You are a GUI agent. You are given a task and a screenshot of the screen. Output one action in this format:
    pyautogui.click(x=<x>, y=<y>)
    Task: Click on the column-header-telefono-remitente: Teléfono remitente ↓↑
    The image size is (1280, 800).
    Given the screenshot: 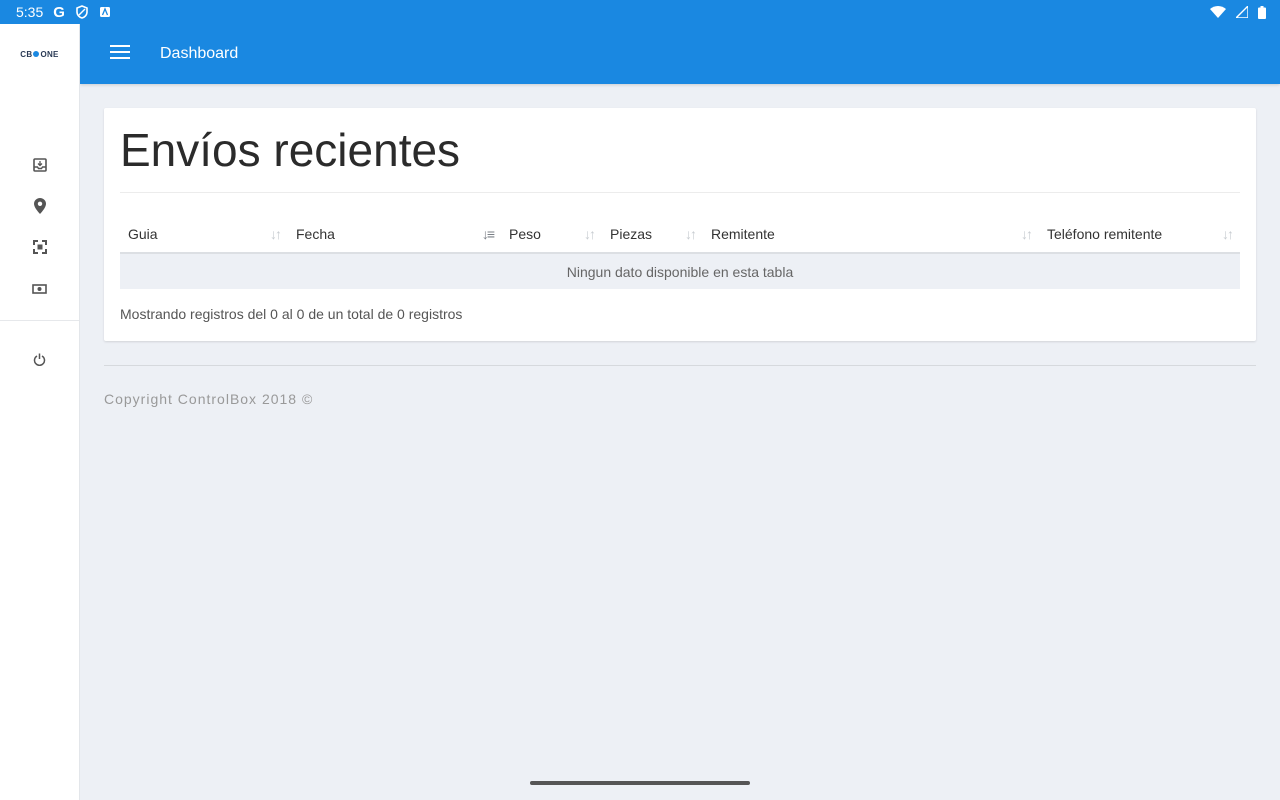 What is the action you would take?
    pyautogui.click(x=1139, y=234)
    